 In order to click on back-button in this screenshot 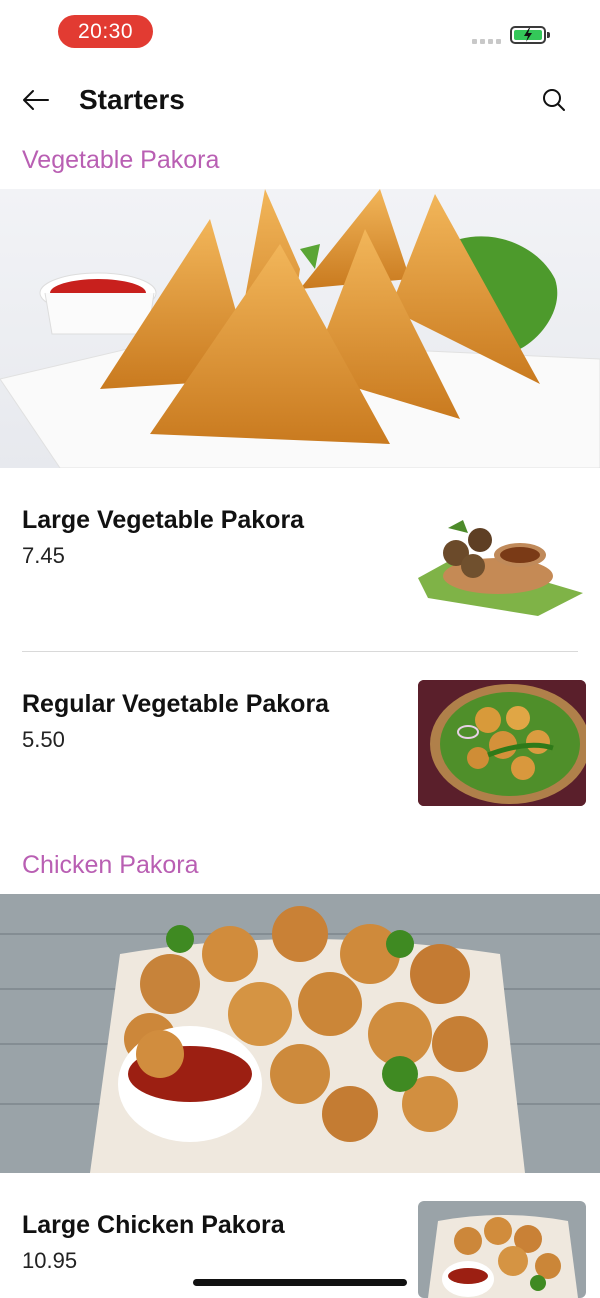, I will do `click(36, 100)`.